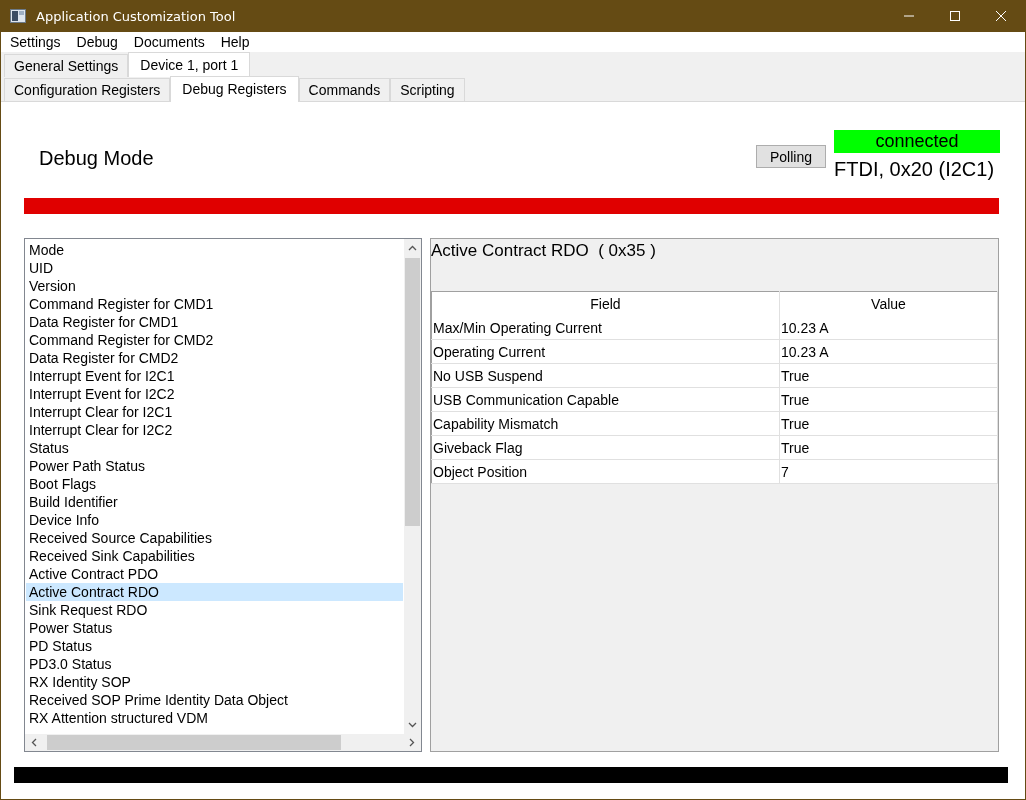 The image size is (1026, 800). Describe the element at coordinates (427, 89) in the screenshot. I see `tab: Scripting` at that location.